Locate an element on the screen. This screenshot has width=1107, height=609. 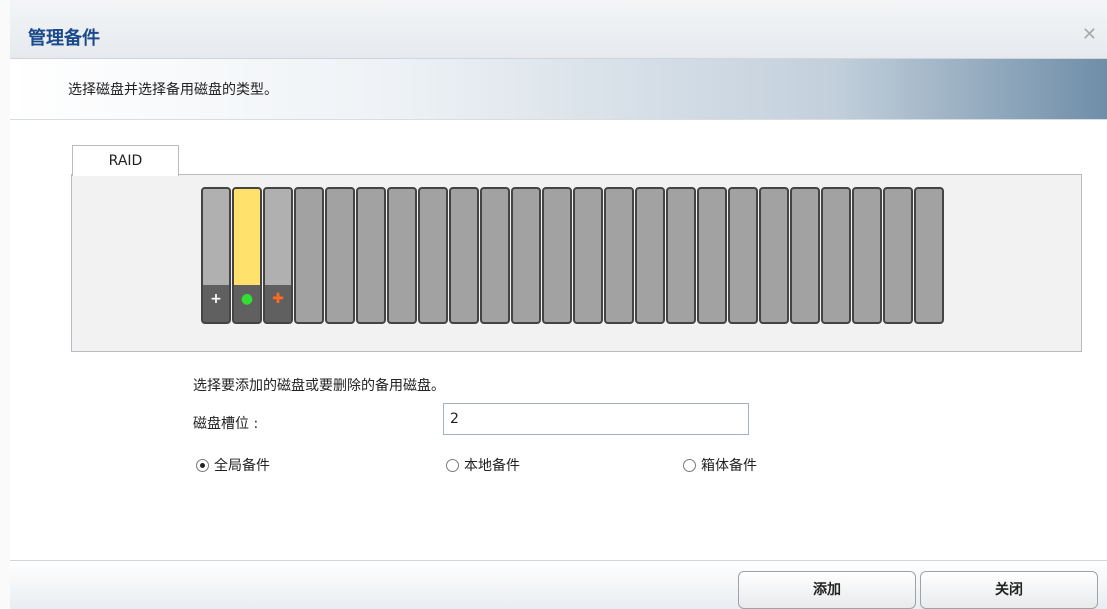
disk-status-icon: ● is located at coordinates (247, 299).